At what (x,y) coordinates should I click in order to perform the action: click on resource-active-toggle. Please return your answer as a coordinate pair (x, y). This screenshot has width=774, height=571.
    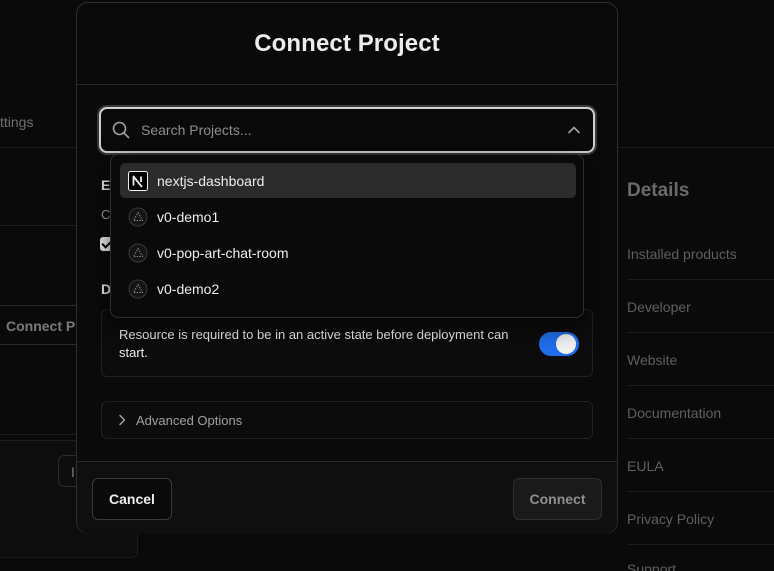
    Looking at the image, I should click on (559, 344).